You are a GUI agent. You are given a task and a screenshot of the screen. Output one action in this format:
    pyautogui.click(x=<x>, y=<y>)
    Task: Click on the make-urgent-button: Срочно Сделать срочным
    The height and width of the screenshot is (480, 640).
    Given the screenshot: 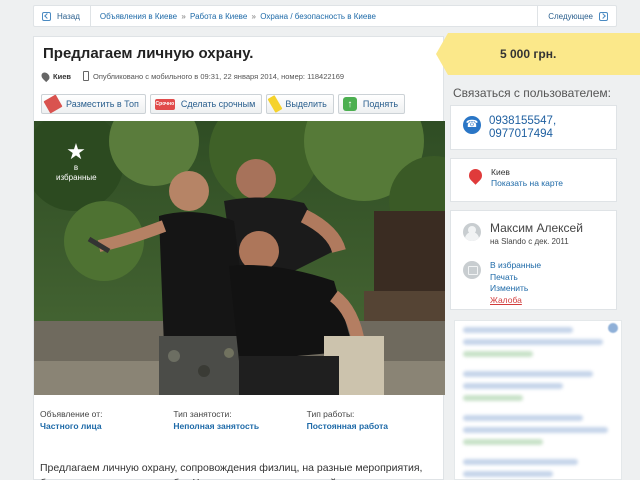 What is the action you would take?
    pyautogui.click(x=206, y=104)
    